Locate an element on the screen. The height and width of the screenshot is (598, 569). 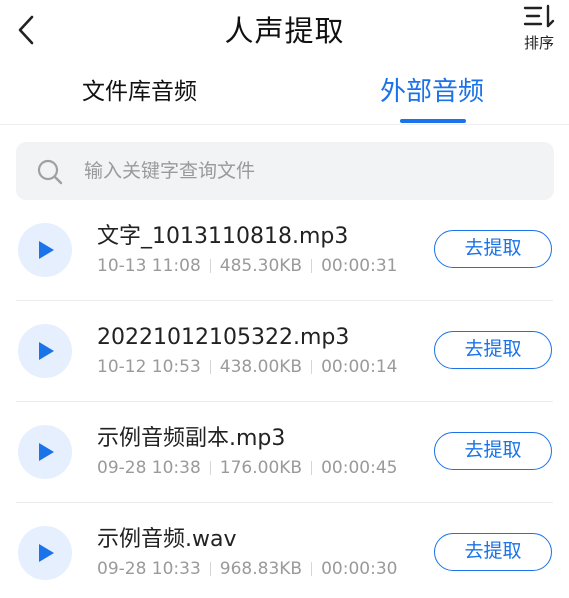
sort-button: 排序 is located at coordinates (539, 32).